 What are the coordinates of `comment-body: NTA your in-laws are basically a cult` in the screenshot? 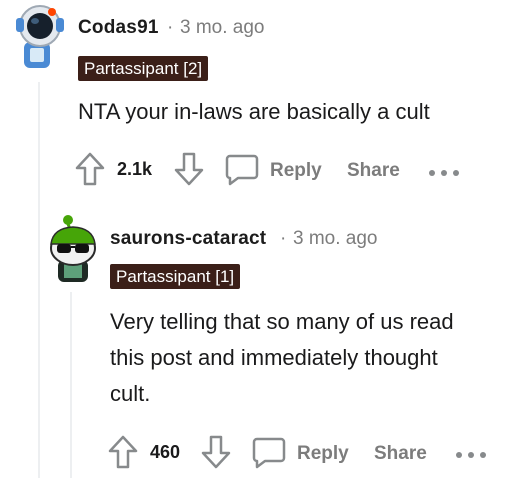 It's located at (254, 111).